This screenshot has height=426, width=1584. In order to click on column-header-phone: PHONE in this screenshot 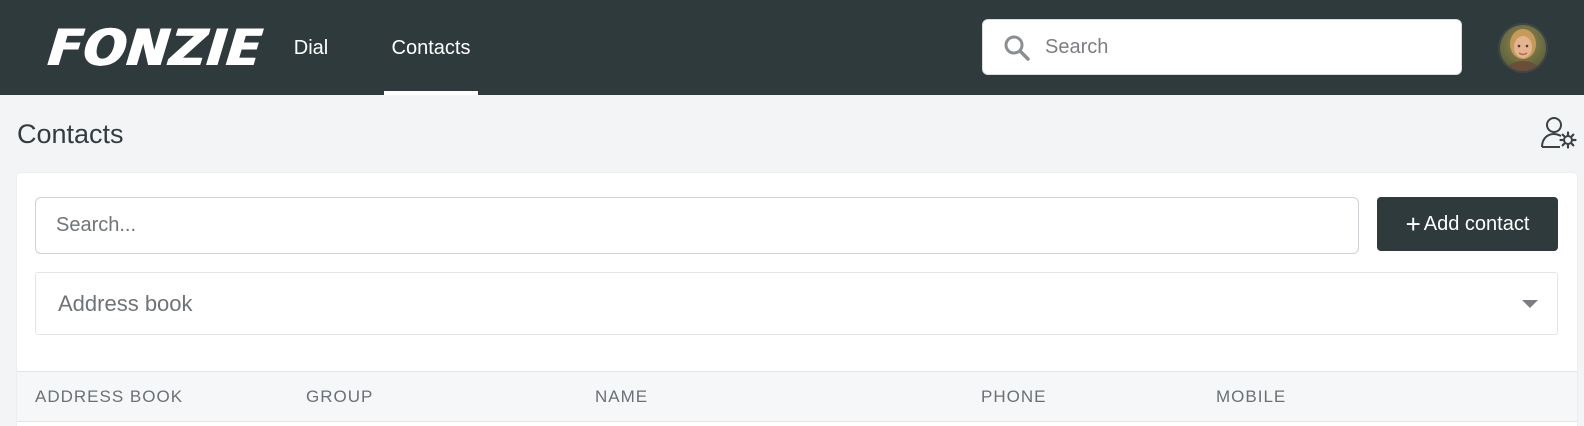, I will do `click(1013, 397)`.